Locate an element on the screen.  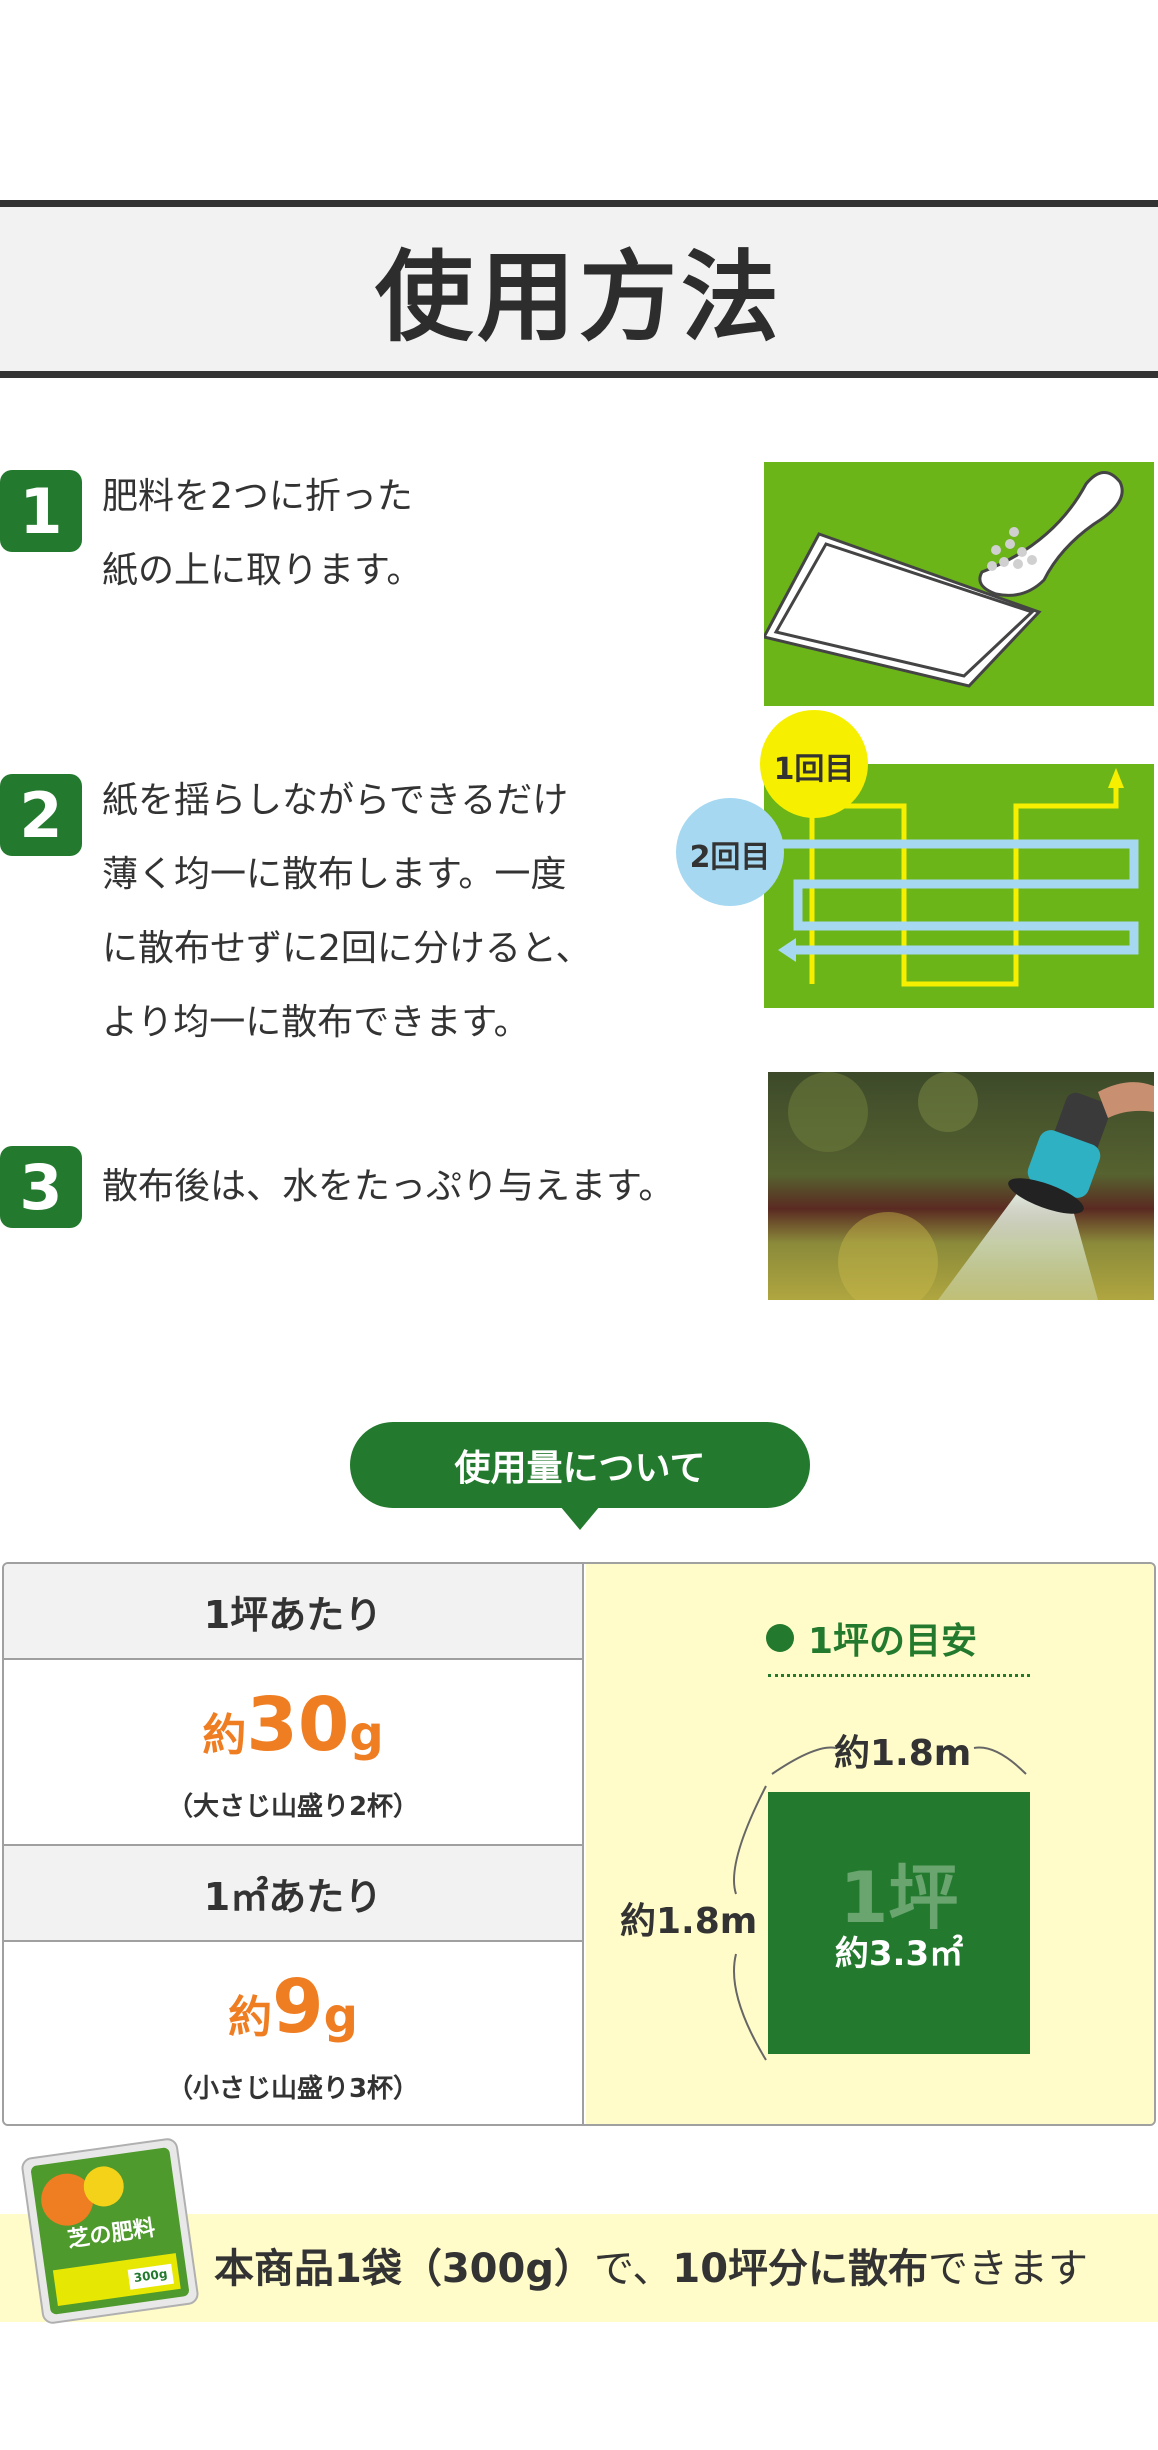
tsubo-square-area: 約3.3㎡ is located at coordinates (899, 1954).